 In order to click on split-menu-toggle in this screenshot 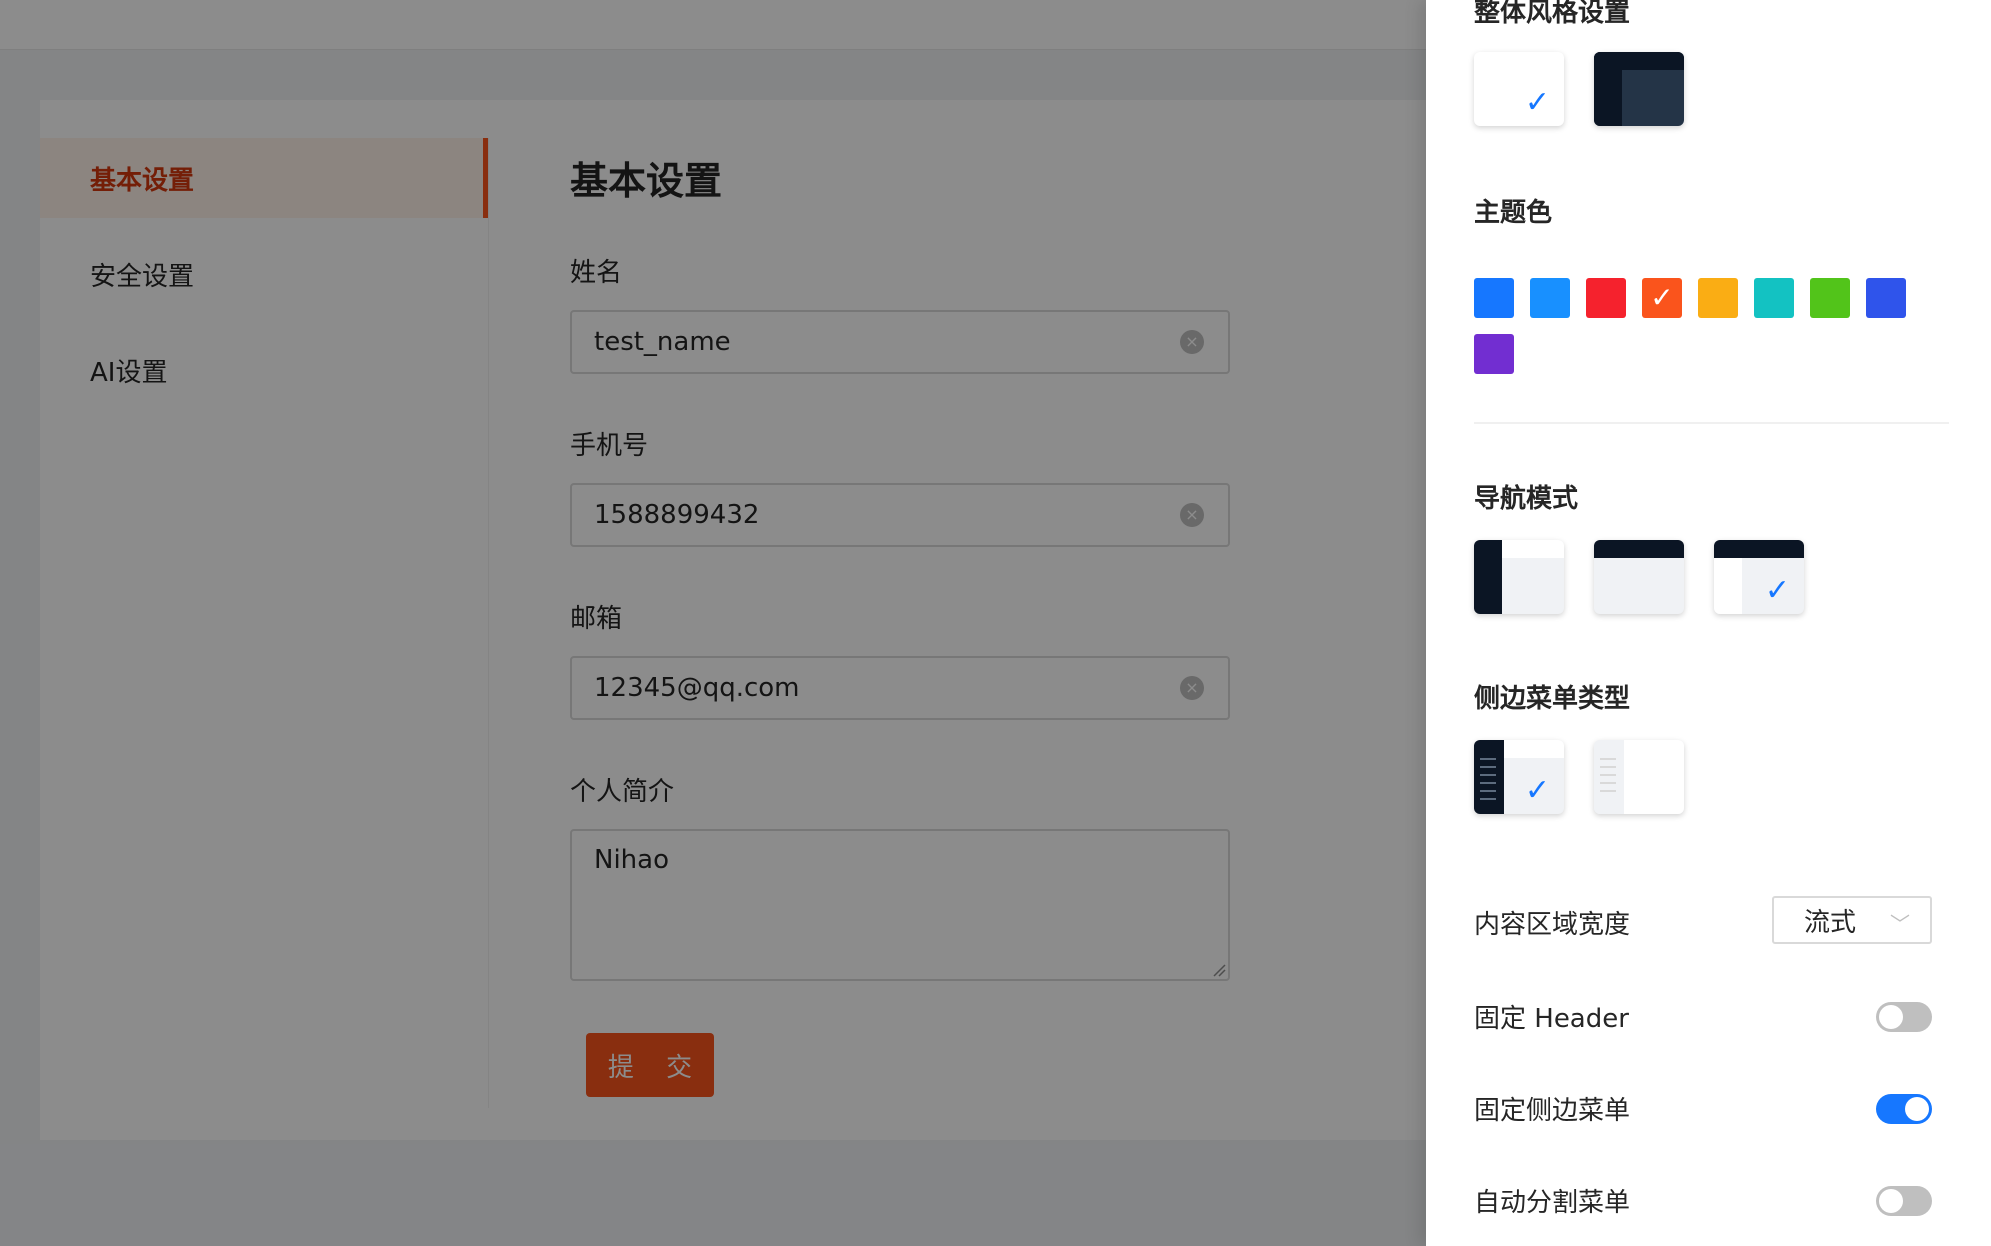, I will do `click(1904, 1201)`.